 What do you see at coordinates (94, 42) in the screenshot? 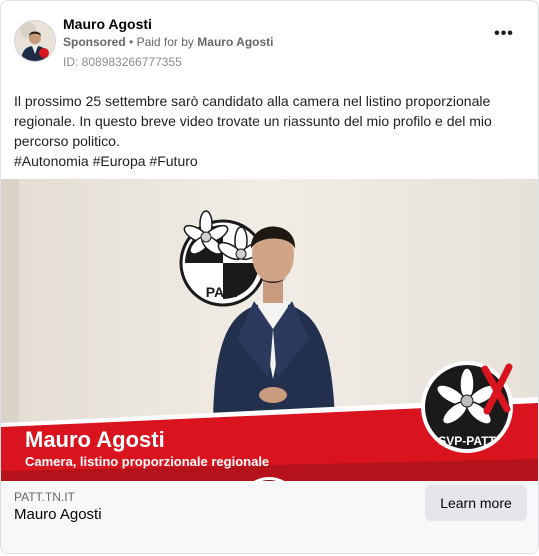
I see `sponsored-label: Sponsored` at bounding box center [94, 42].